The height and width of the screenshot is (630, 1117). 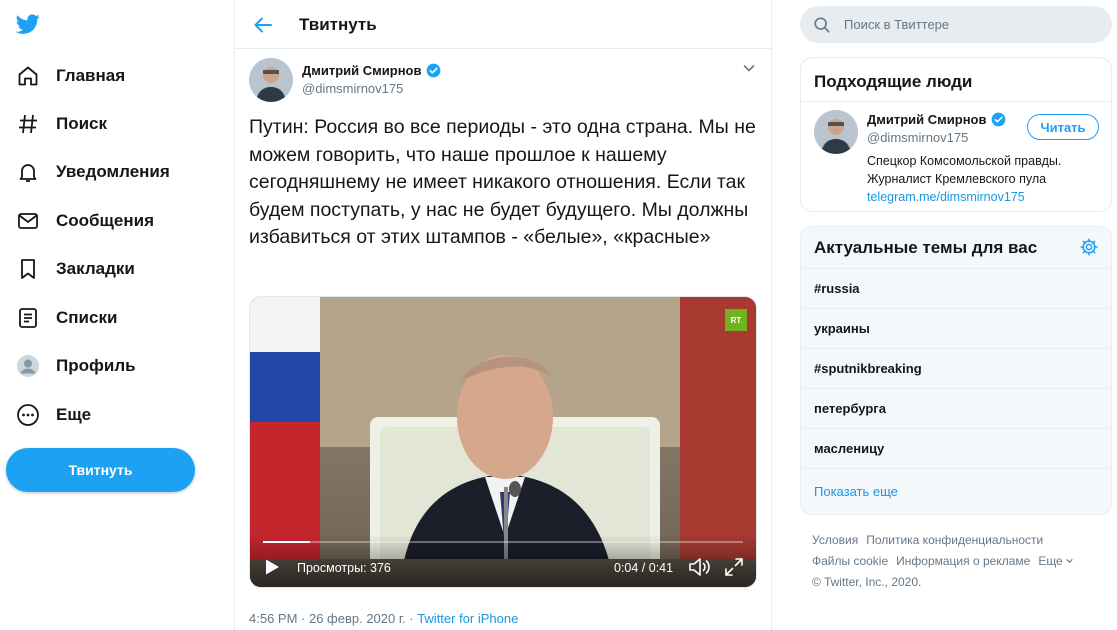 What do you see at coordinates (74, 414) in the screenshot?
I see `nav-label-more: Еще` at bounding box center [74, 414].